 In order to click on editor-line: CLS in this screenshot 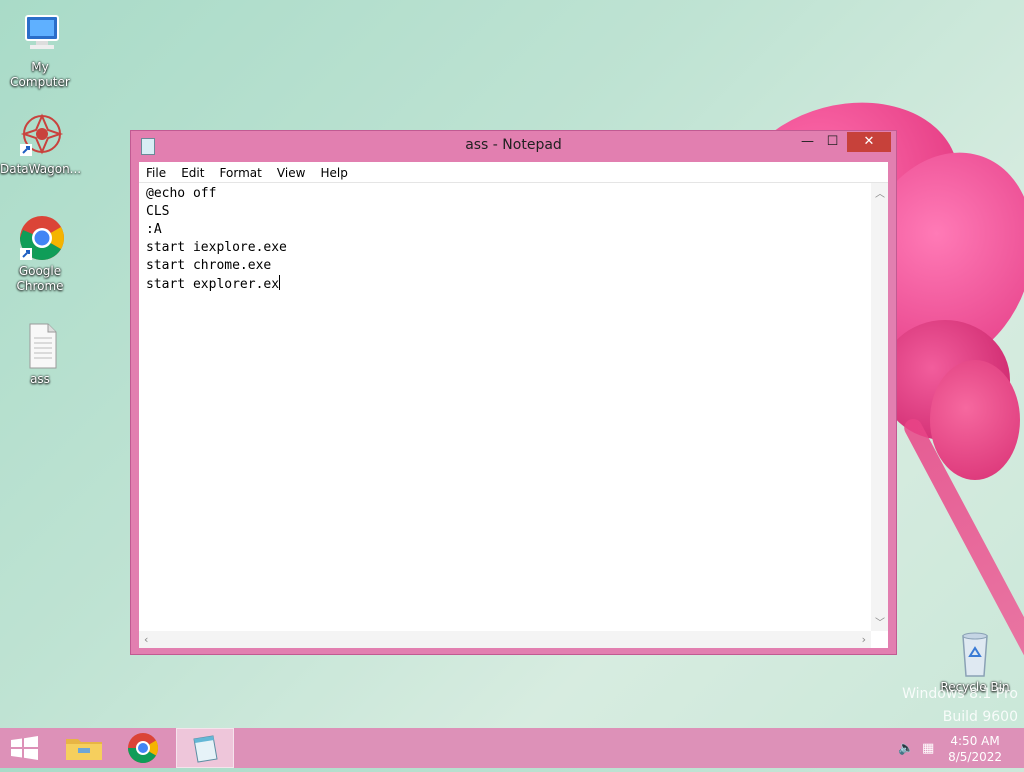, I will do `click(158, 211)`.